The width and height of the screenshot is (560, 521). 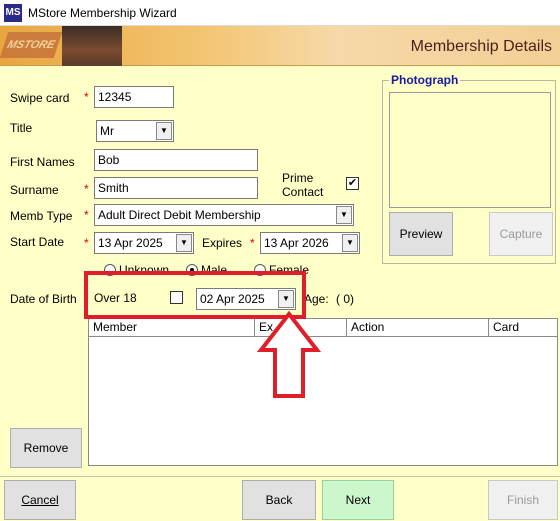 What do you see at coordinates (521, 234) in the screenshot?
I see `capture-button: Capture` at bounding box center [521, 234].